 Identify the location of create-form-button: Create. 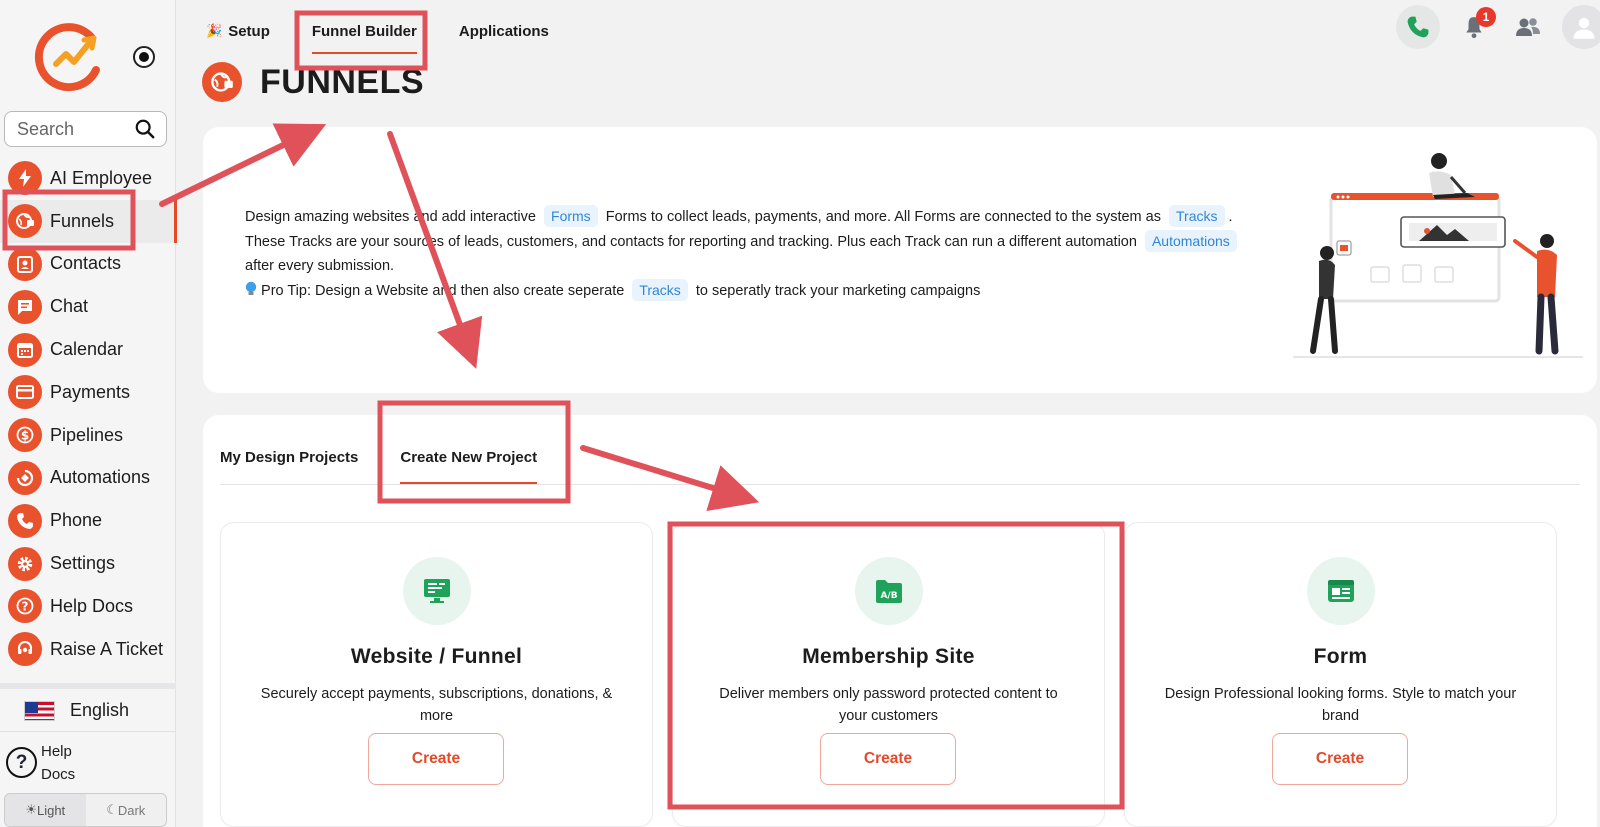
(1340, 759).